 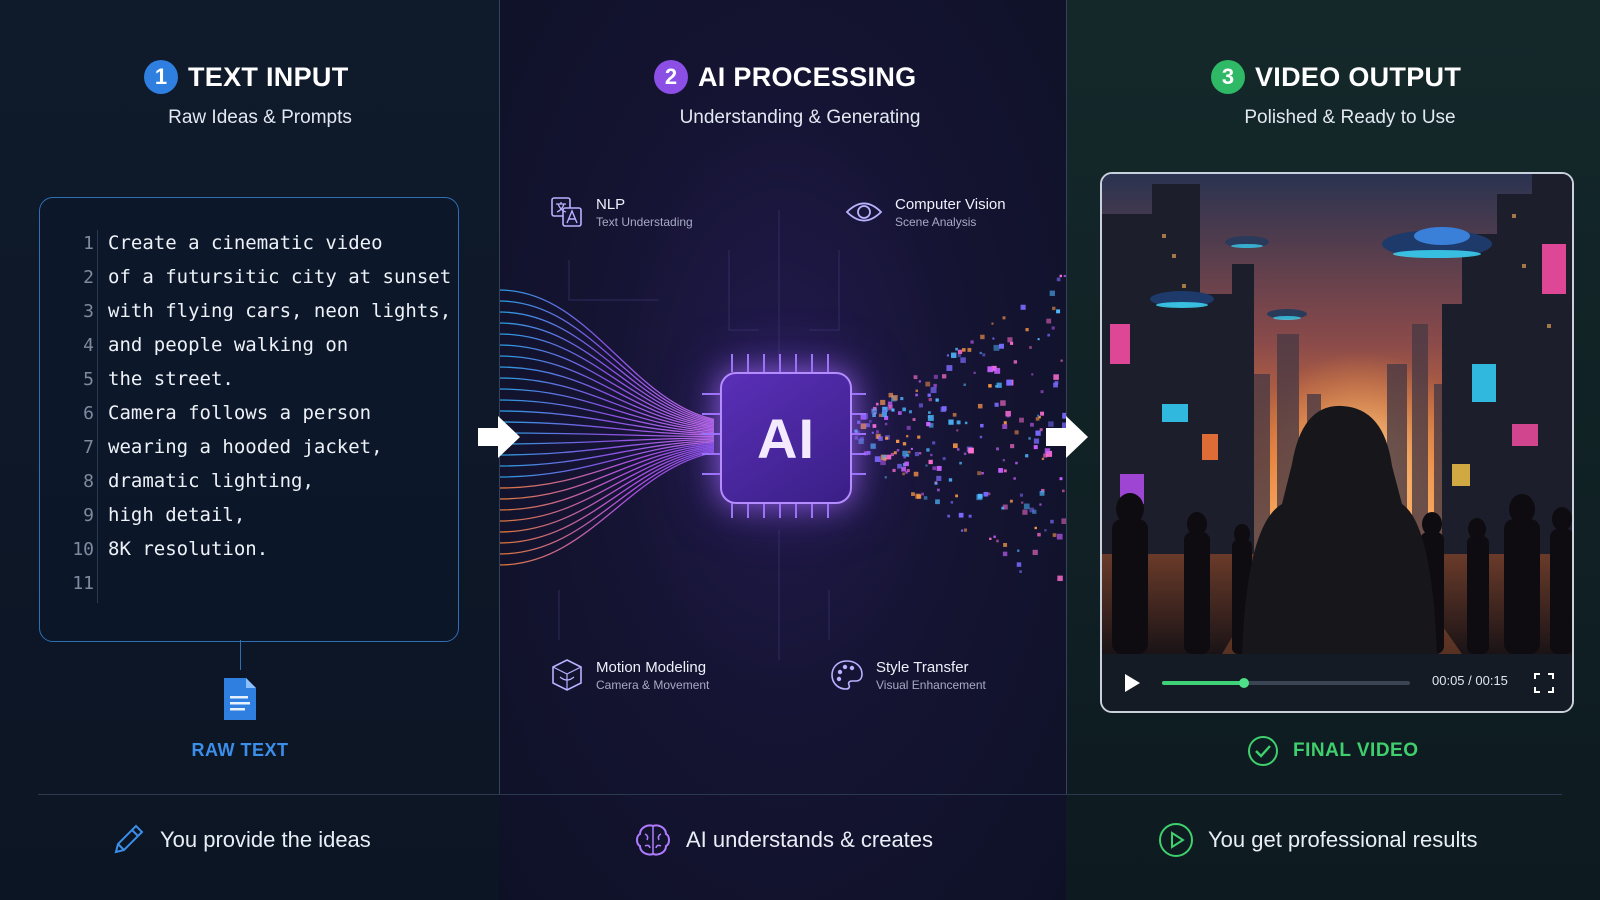 I want to click on progress-handle, so click(x=1243, y=683).